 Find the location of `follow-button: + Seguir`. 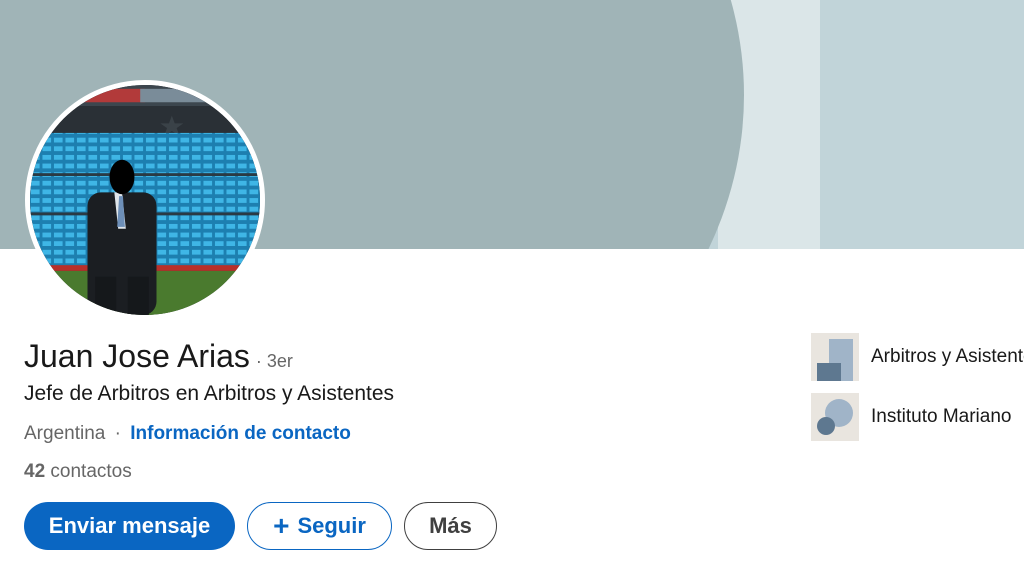

follow-button: + Seguir is located at coordinates (319, 526).